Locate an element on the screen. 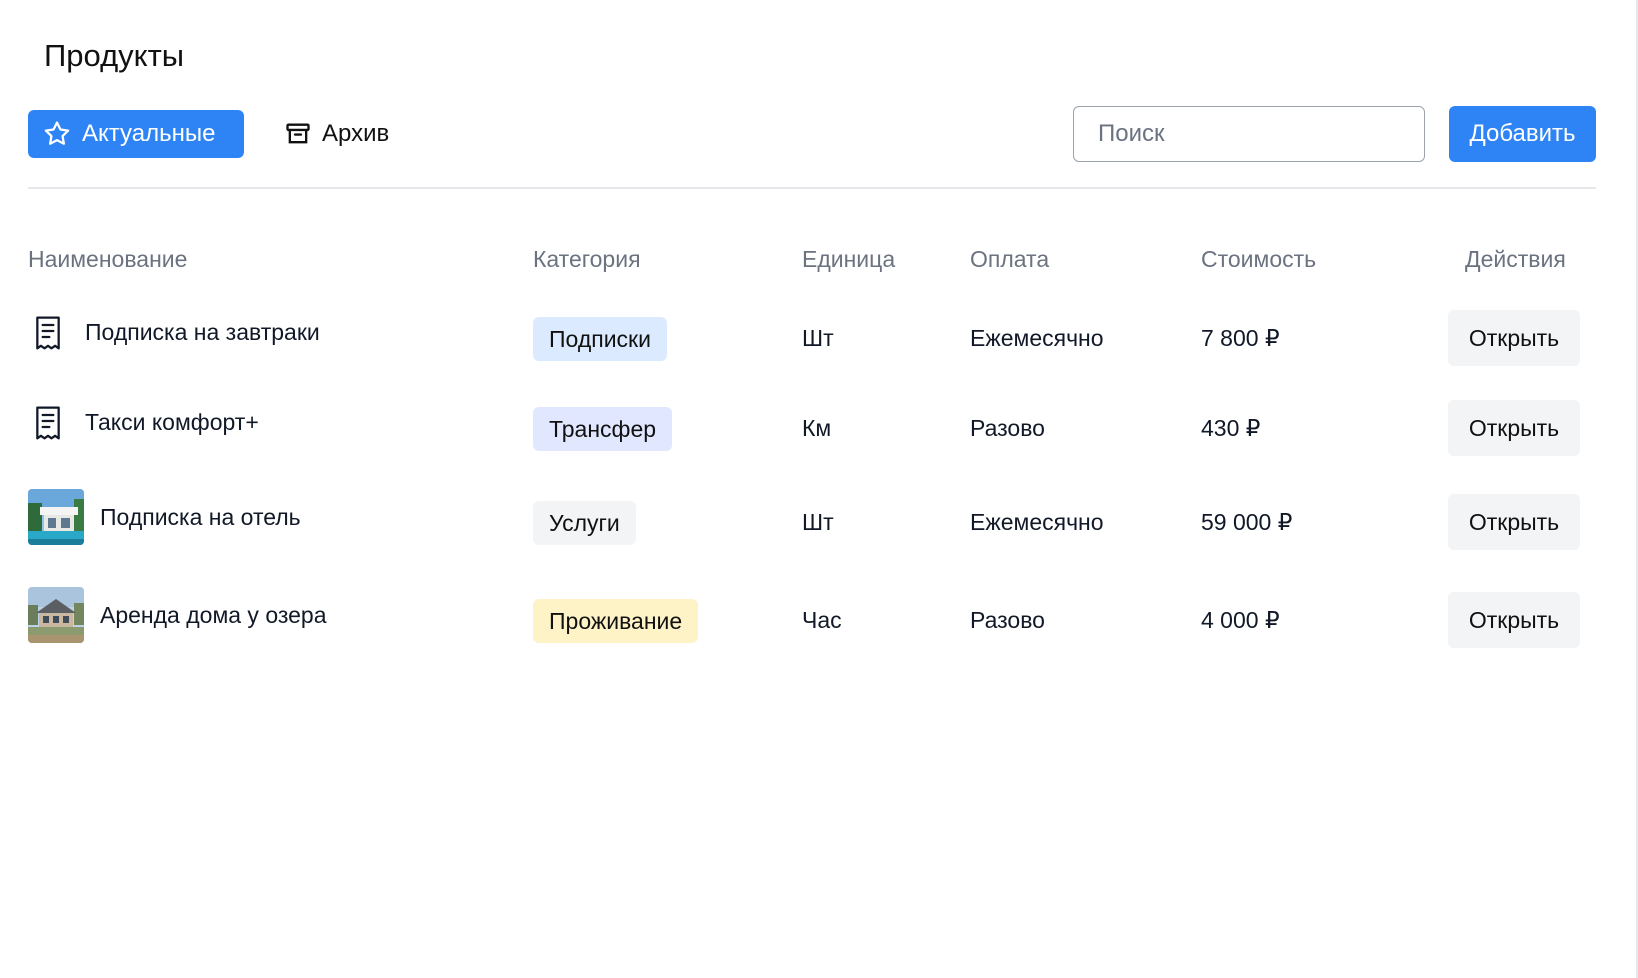 The width and height of the screenshot is (1638, 978). header-unit: Единица is located at coordinates (849, 259).